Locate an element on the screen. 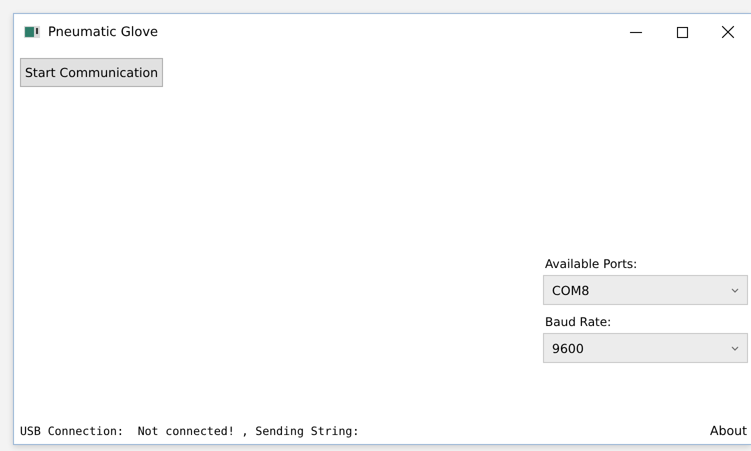 The height and width of the screenshot is (451, 751). close-icon is located at coordinates (728, 32).